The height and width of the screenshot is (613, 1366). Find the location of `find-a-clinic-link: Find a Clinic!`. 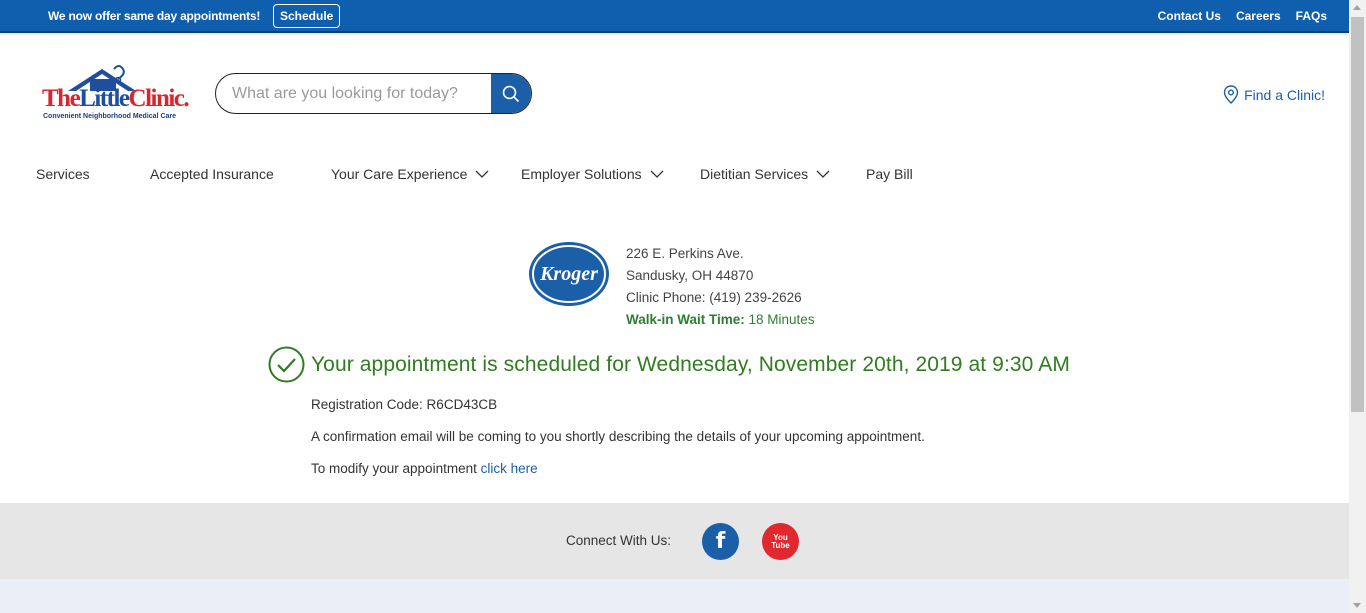

find-a-clinic-link: Find a Clinic! is located at coordinates (1274, 94).